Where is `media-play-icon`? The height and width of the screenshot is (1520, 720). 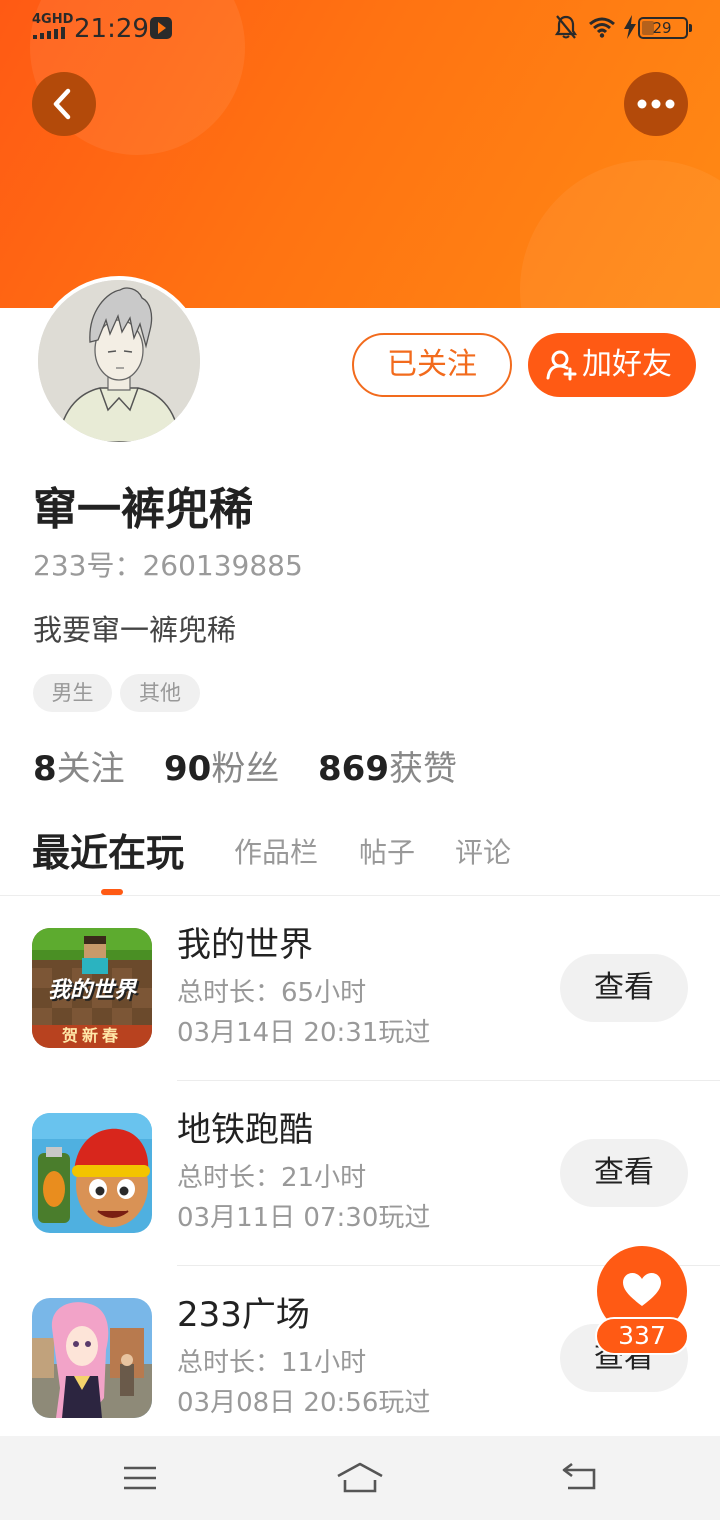
media-play-icon is located at coordinates (161, 28).